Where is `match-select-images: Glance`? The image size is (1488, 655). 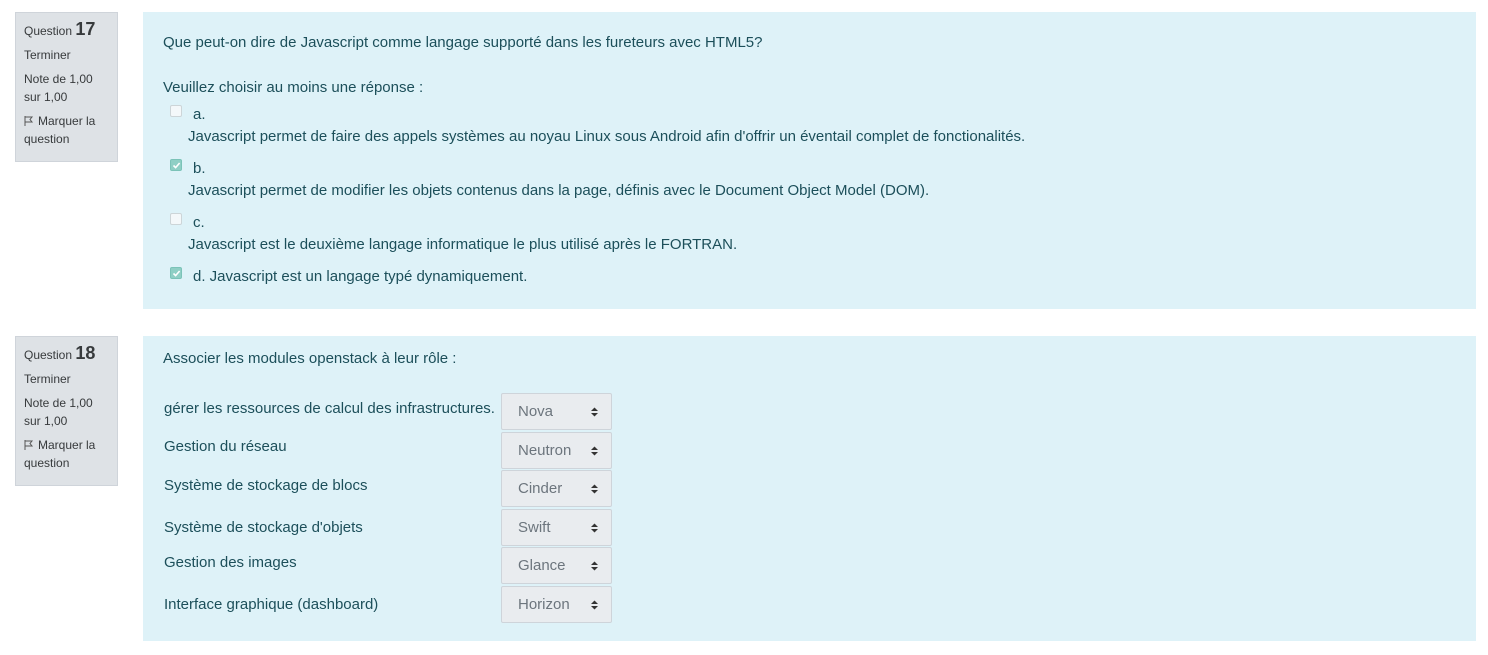 match-select-images: Glance is located at coordinates (556, 565).